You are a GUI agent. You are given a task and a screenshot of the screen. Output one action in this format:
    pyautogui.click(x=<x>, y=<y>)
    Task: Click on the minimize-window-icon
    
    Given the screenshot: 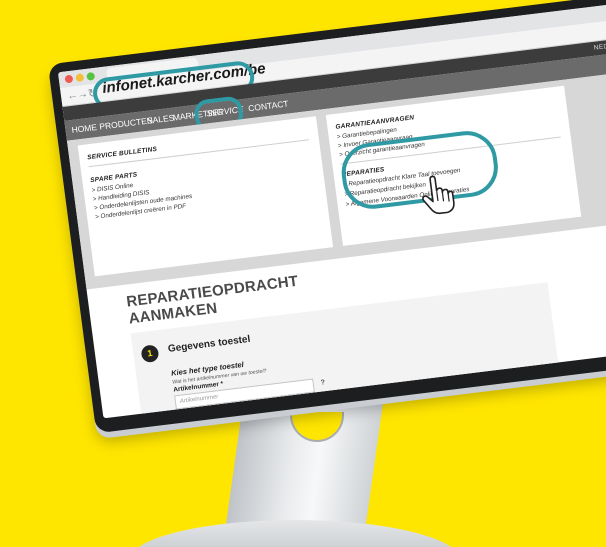 What is the action you would take?
    pyautogui.click(x=80, y=78)
    